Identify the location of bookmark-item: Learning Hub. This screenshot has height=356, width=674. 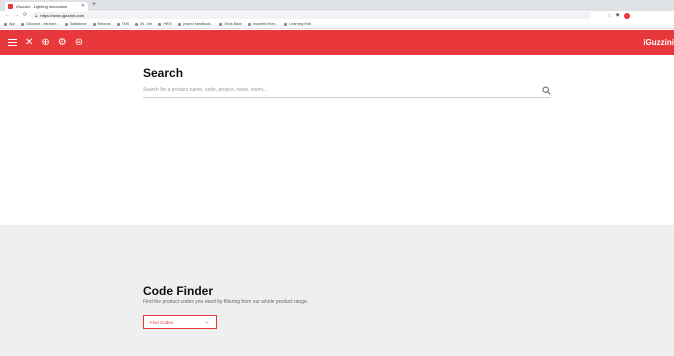
(297, 24).